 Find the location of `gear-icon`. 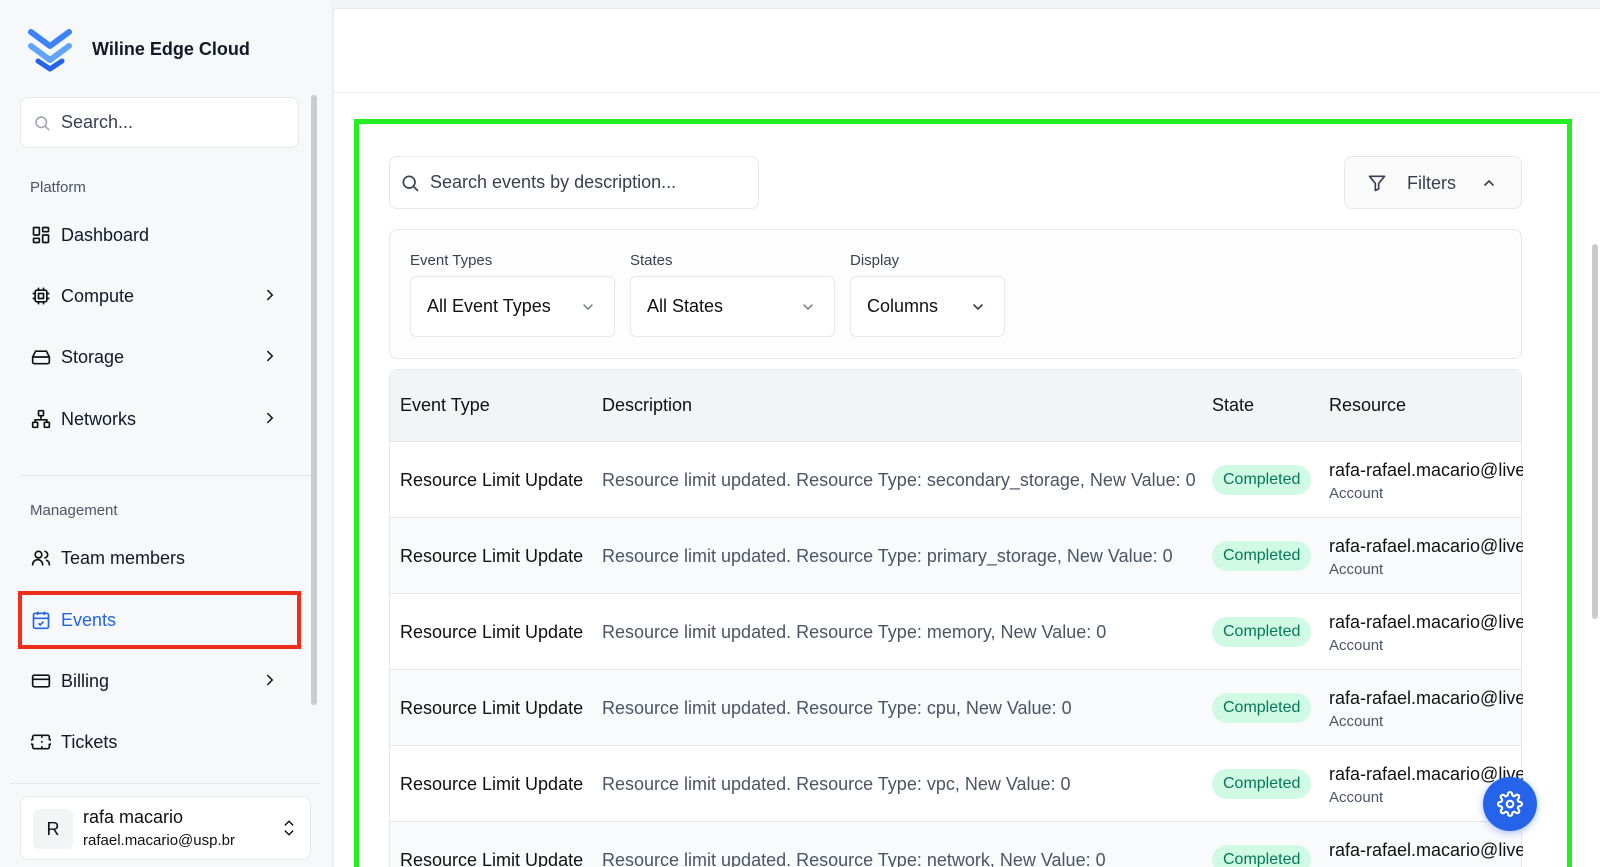

gear-icon is located at coordinates (1510, 804).